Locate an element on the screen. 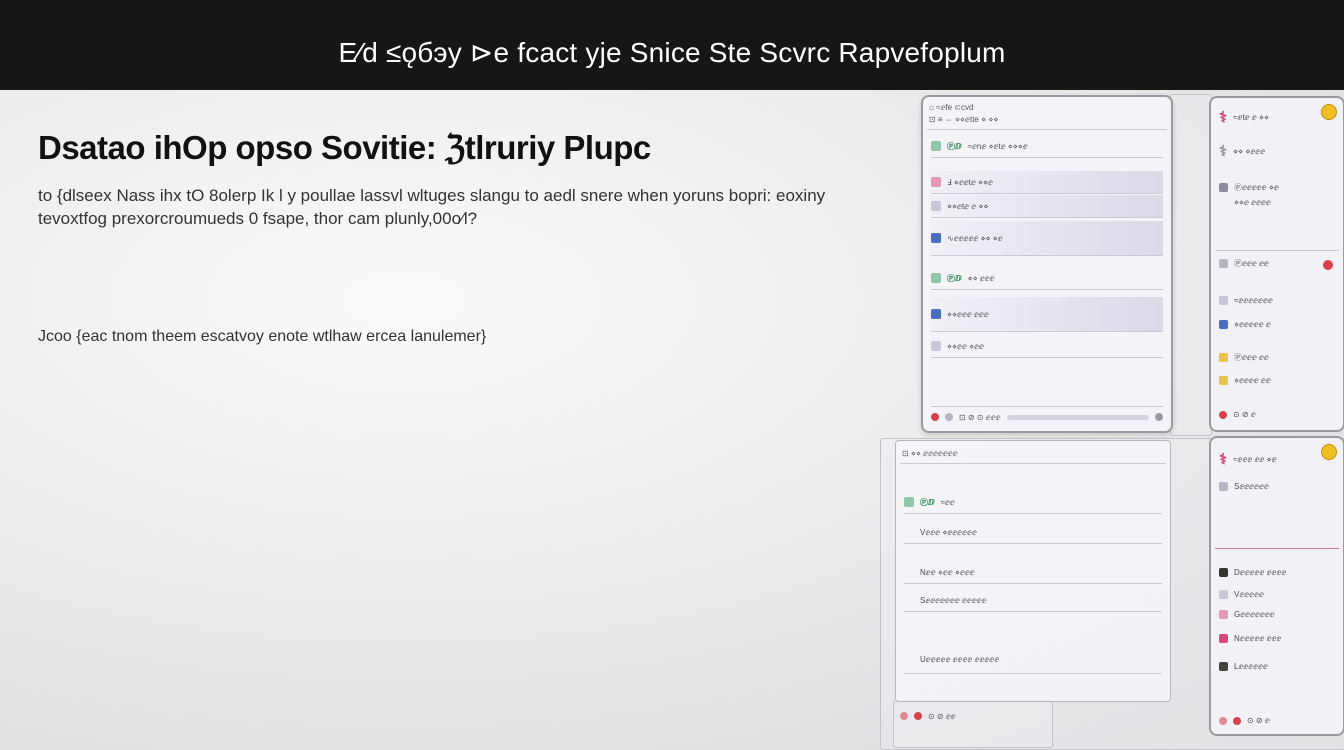  calendar-icon is located at coordinates (1223, 324).